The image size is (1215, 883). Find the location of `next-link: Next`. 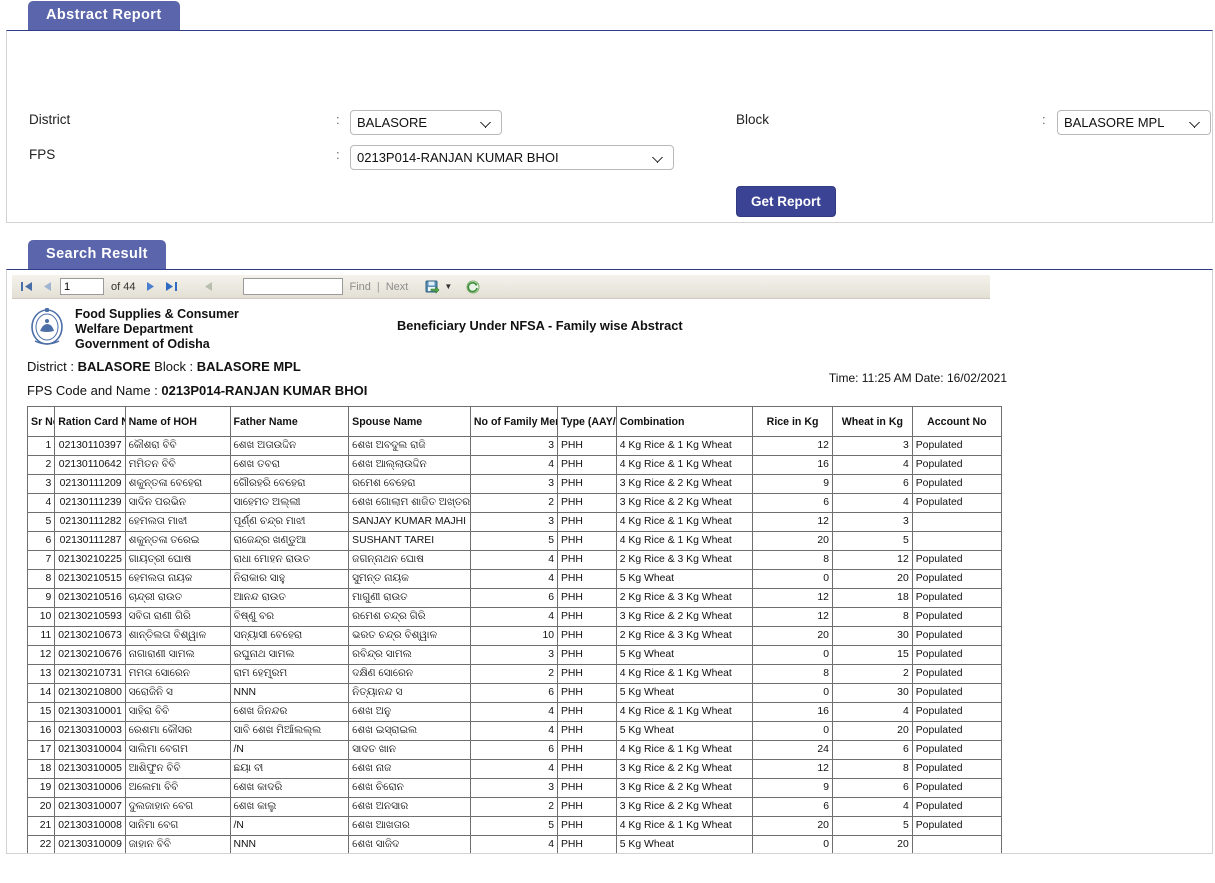

next-link: Next is located at coordinates (397, 287).